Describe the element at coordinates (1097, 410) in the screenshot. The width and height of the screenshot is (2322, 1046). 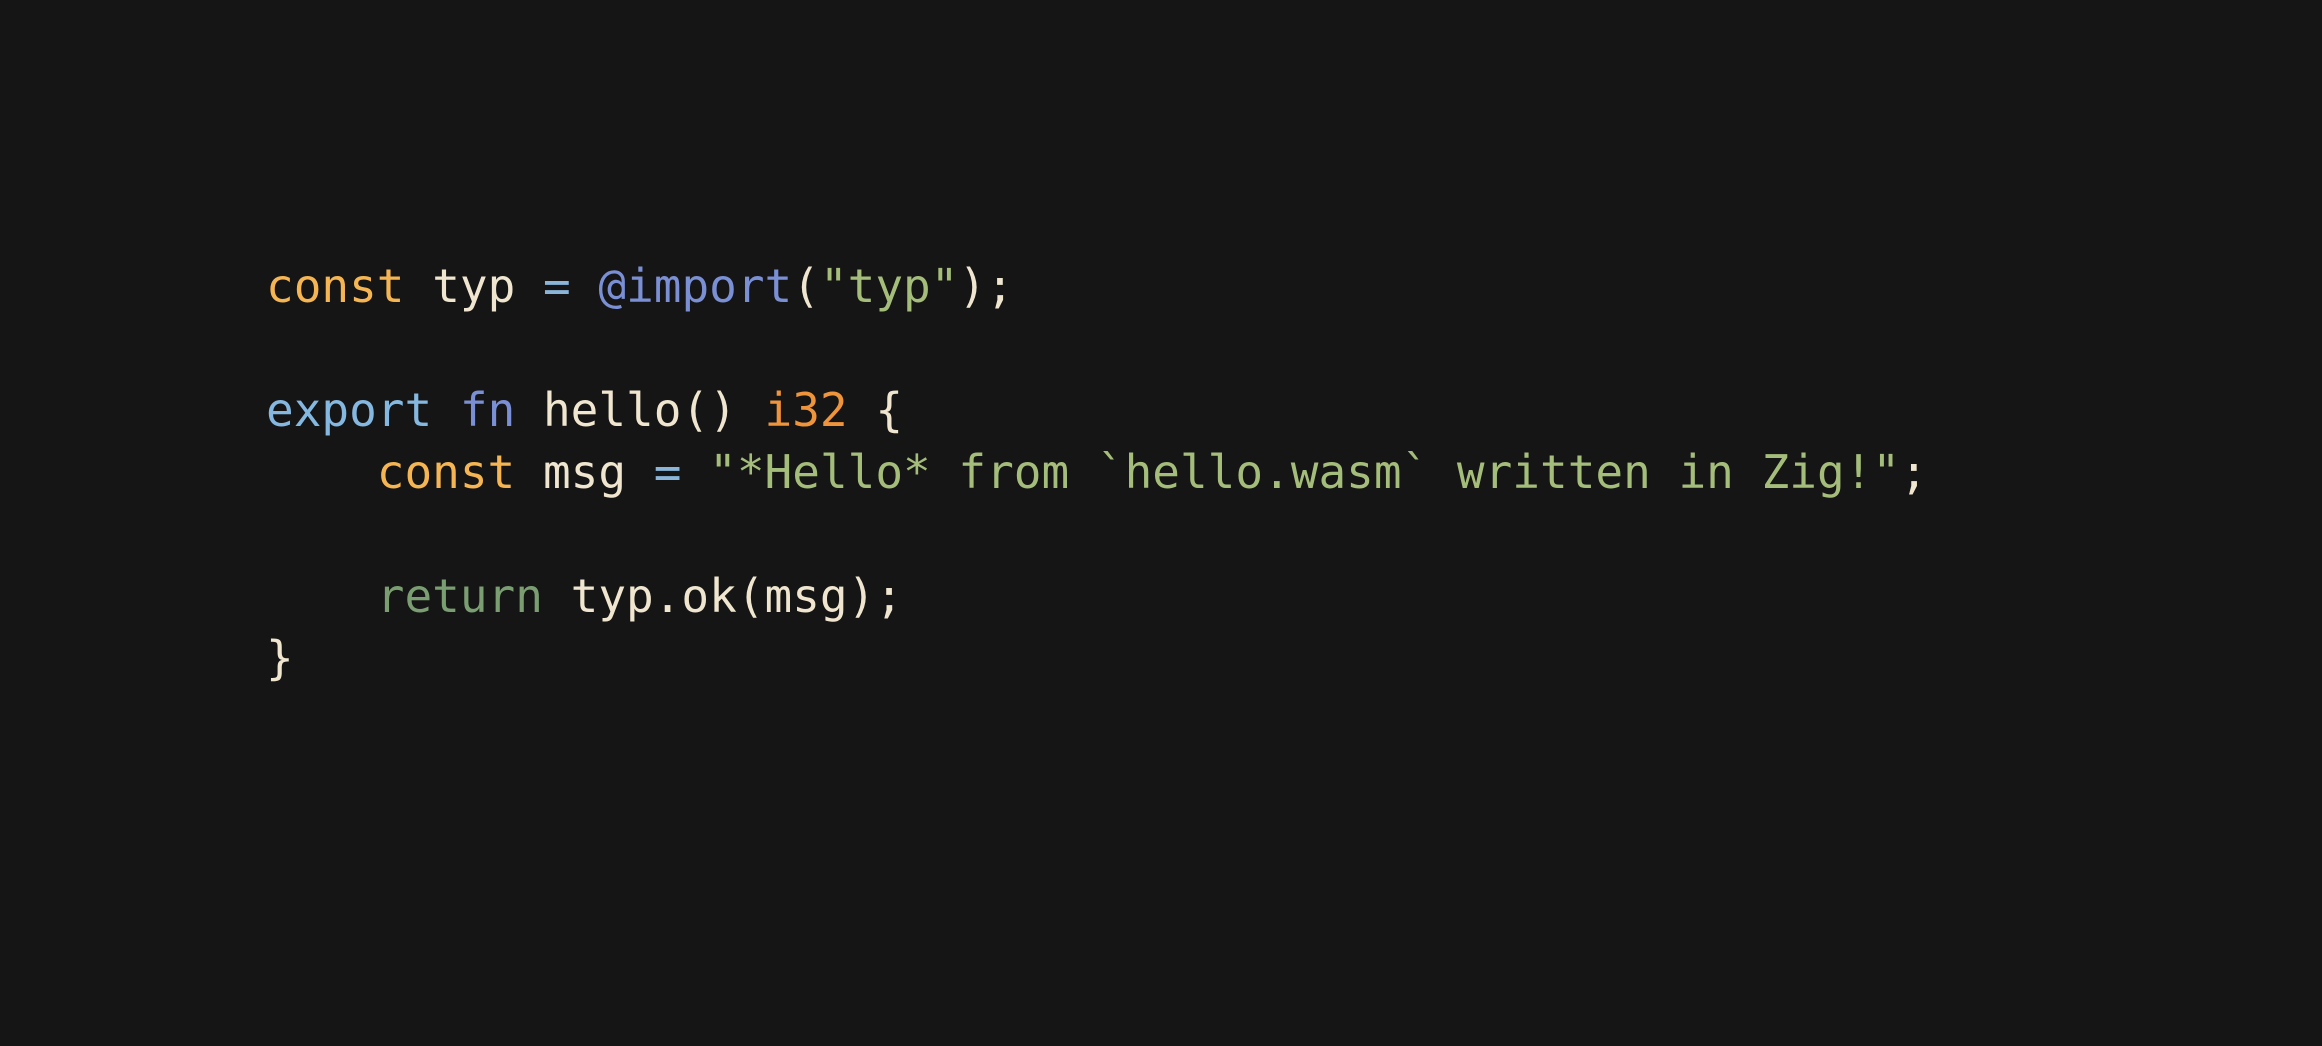
I see `code-line: export fn hello() i32 {` at that location.